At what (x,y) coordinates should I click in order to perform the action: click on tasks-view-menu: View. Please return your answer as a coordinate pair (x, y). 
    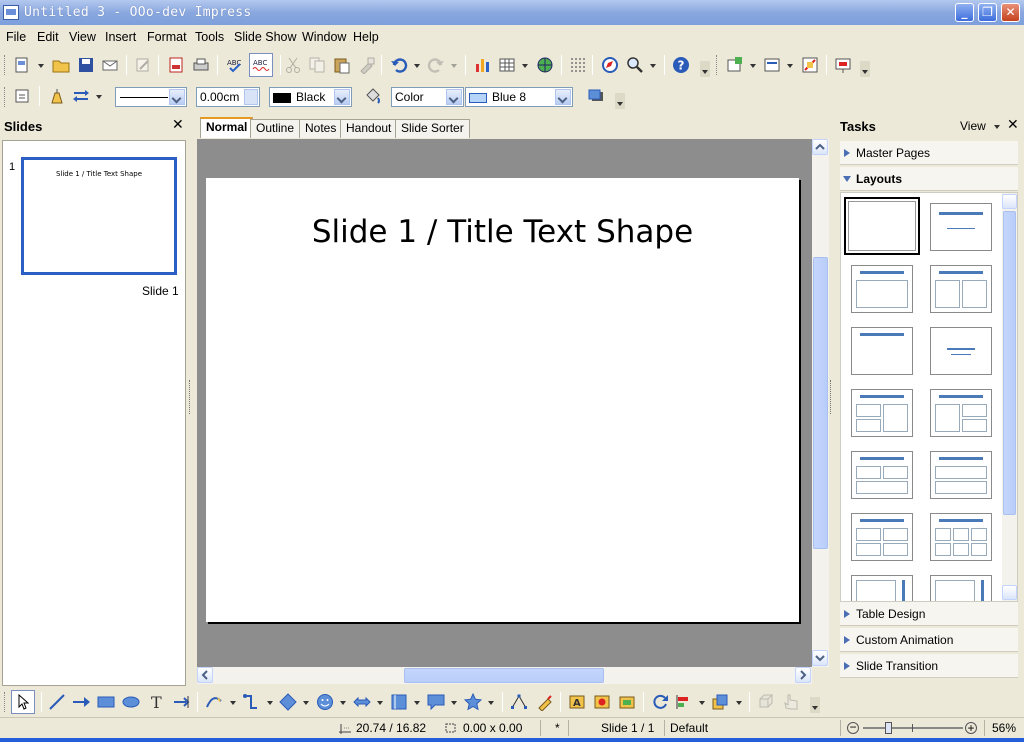
    Looking at the image, I should click on (973, 126).